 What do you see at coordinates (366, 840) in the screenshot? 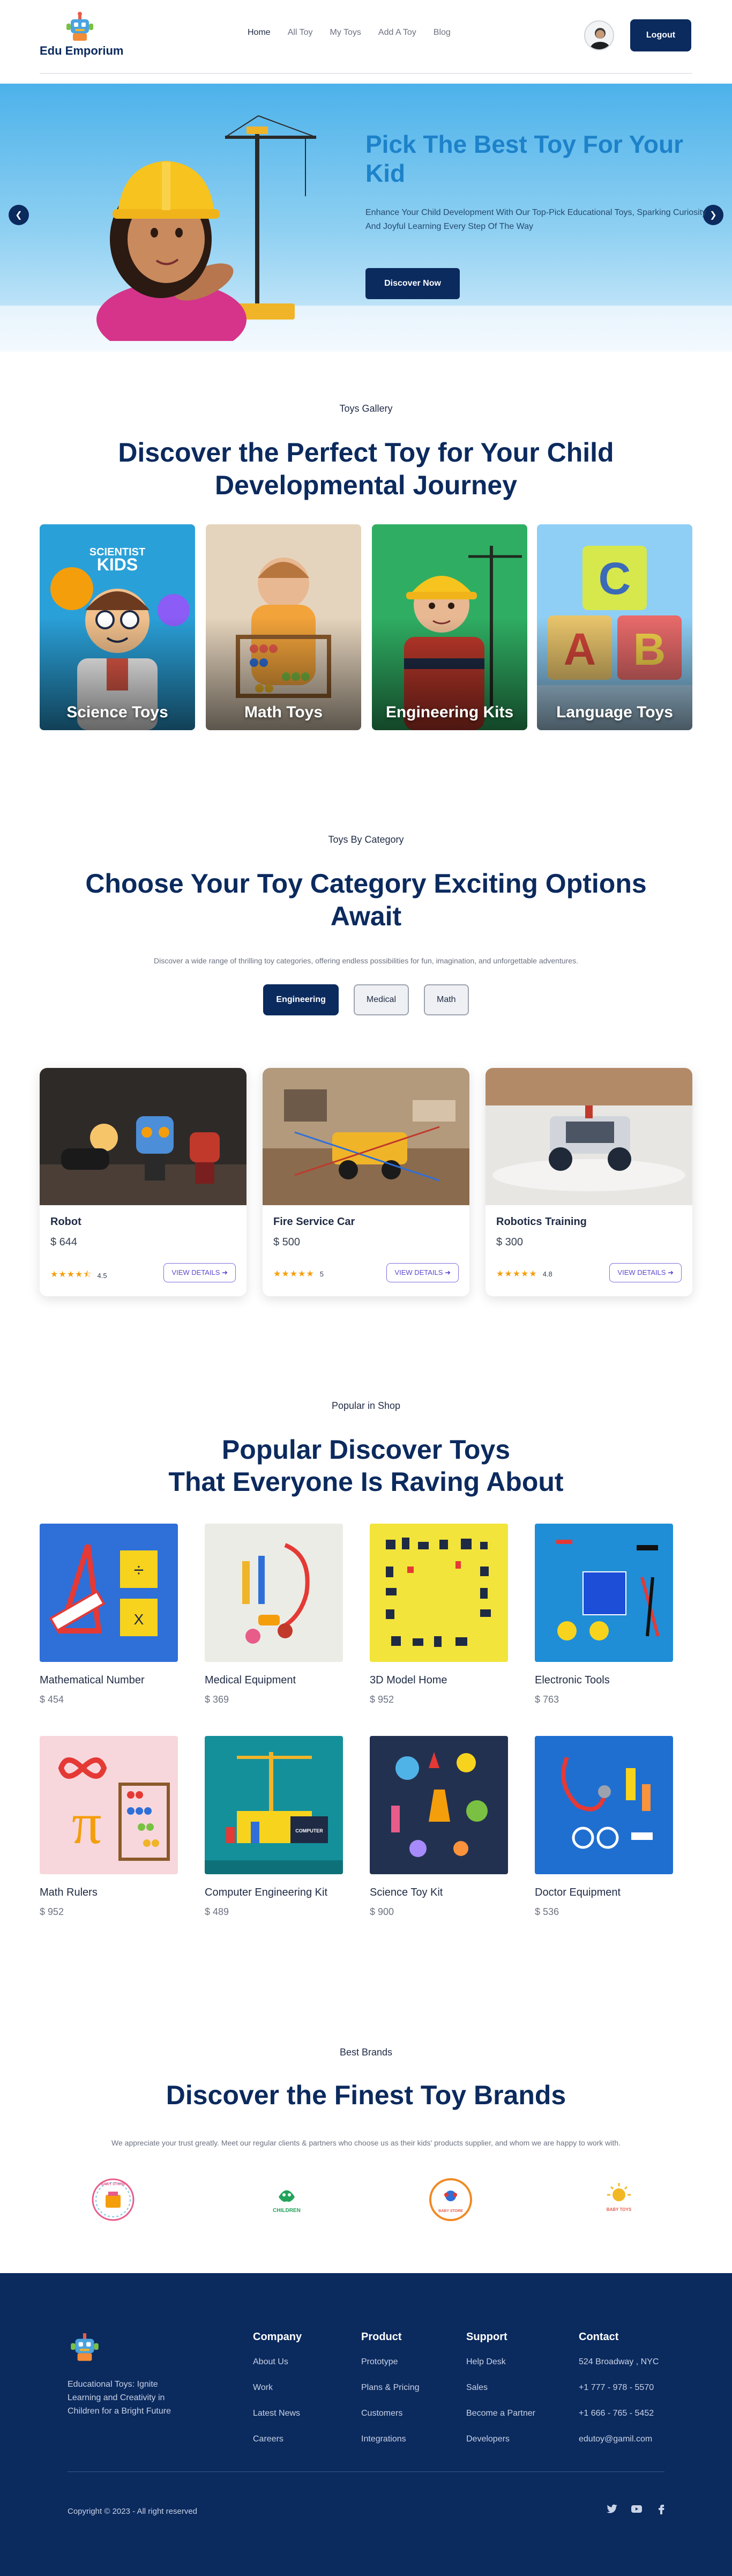
I see `category-tag: Toys By Category` at bounding box center [366, 840].